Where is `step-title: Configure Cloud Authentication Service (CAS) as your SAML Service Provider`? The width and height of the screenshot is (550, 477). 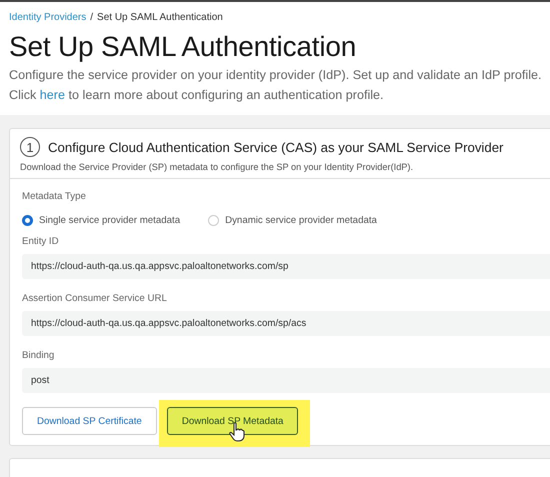
step-title: Configure Cloud Authentication Service (CAS) as your SAML Service Provider is located at coordinates (276, 147).